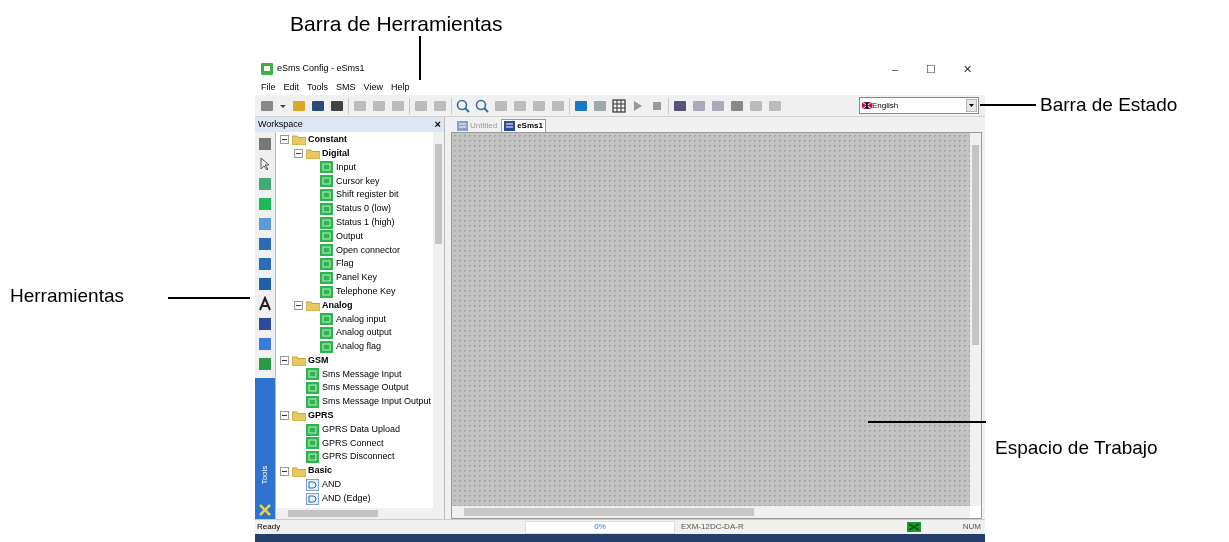 The image size is (1229, 542). Describe the element at coordinates (358, 457) in the screenshot. I see `tree-item: GPRS Disconnect` at that location.